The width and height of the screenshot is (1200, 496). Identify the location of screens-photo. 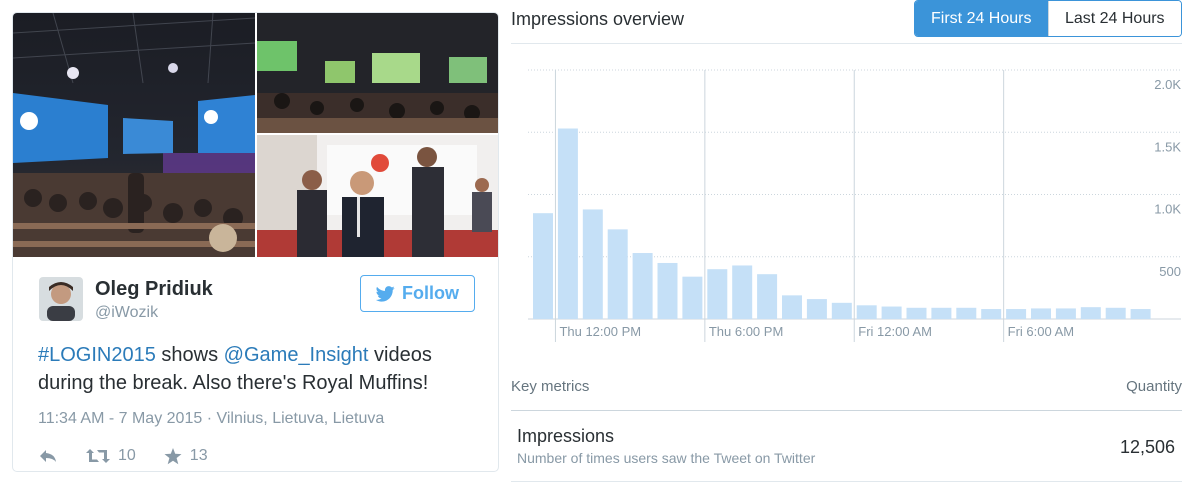
(377, 73).